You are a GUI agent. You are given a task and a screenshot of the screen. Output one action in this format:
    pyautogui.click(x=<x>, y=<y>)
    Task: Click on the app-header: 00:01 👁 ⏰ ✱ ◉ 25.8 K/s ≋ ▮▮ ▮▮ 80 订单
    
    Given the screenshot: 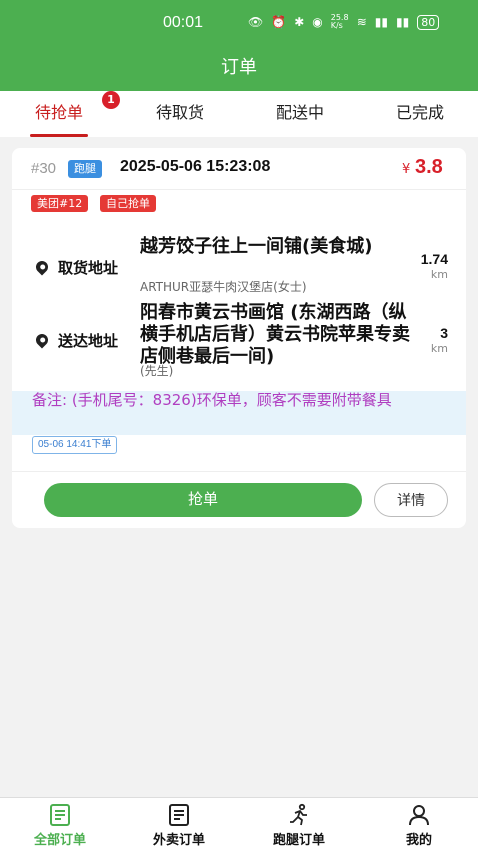 What is the action you would take?
    pyautogui.click(x=239, y=45)
    